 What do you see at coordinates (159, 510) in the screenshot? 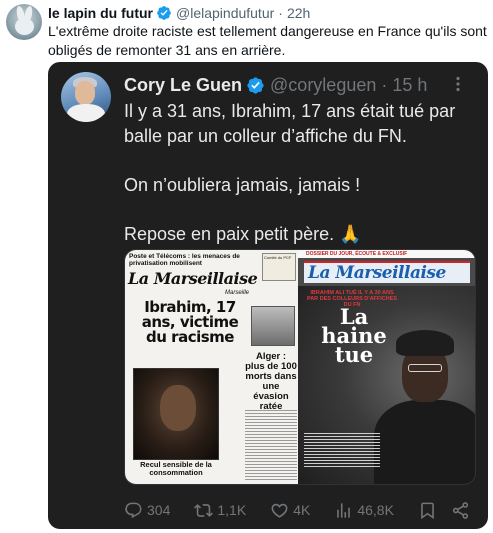
I see `reply-count: 304` at bounding box center [159, 510].